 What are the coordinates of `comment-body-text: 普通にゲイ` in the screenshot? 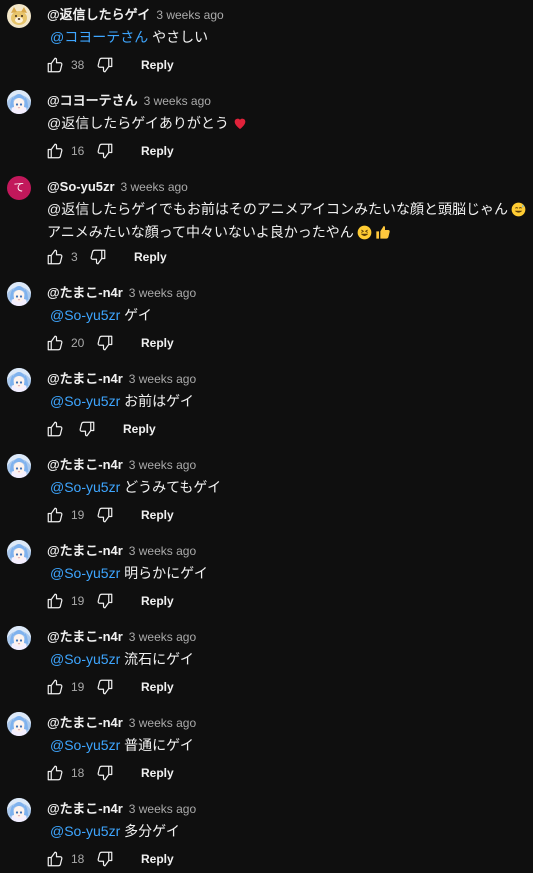 It's located at (159, 745).